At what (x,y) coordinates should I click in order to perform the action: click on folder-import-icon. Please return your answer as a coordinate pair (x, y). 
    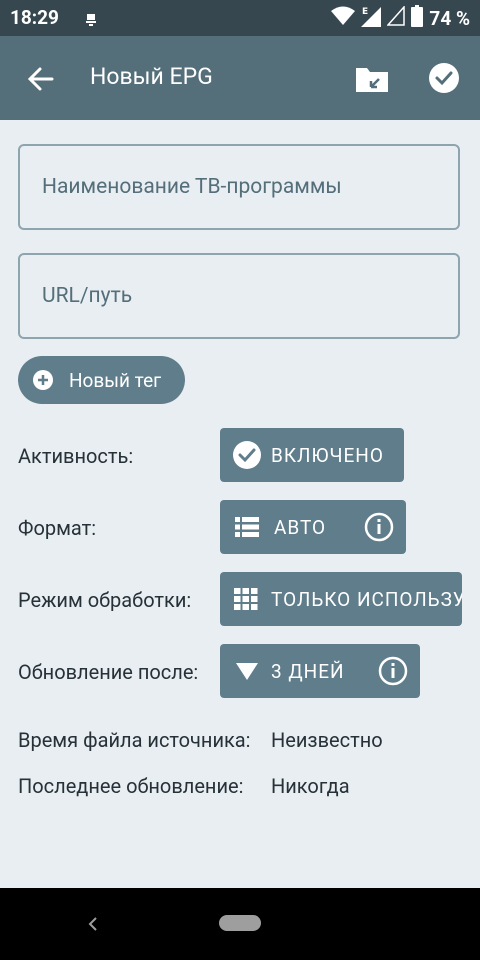
    Looking at the image, I should click on (372, 79).